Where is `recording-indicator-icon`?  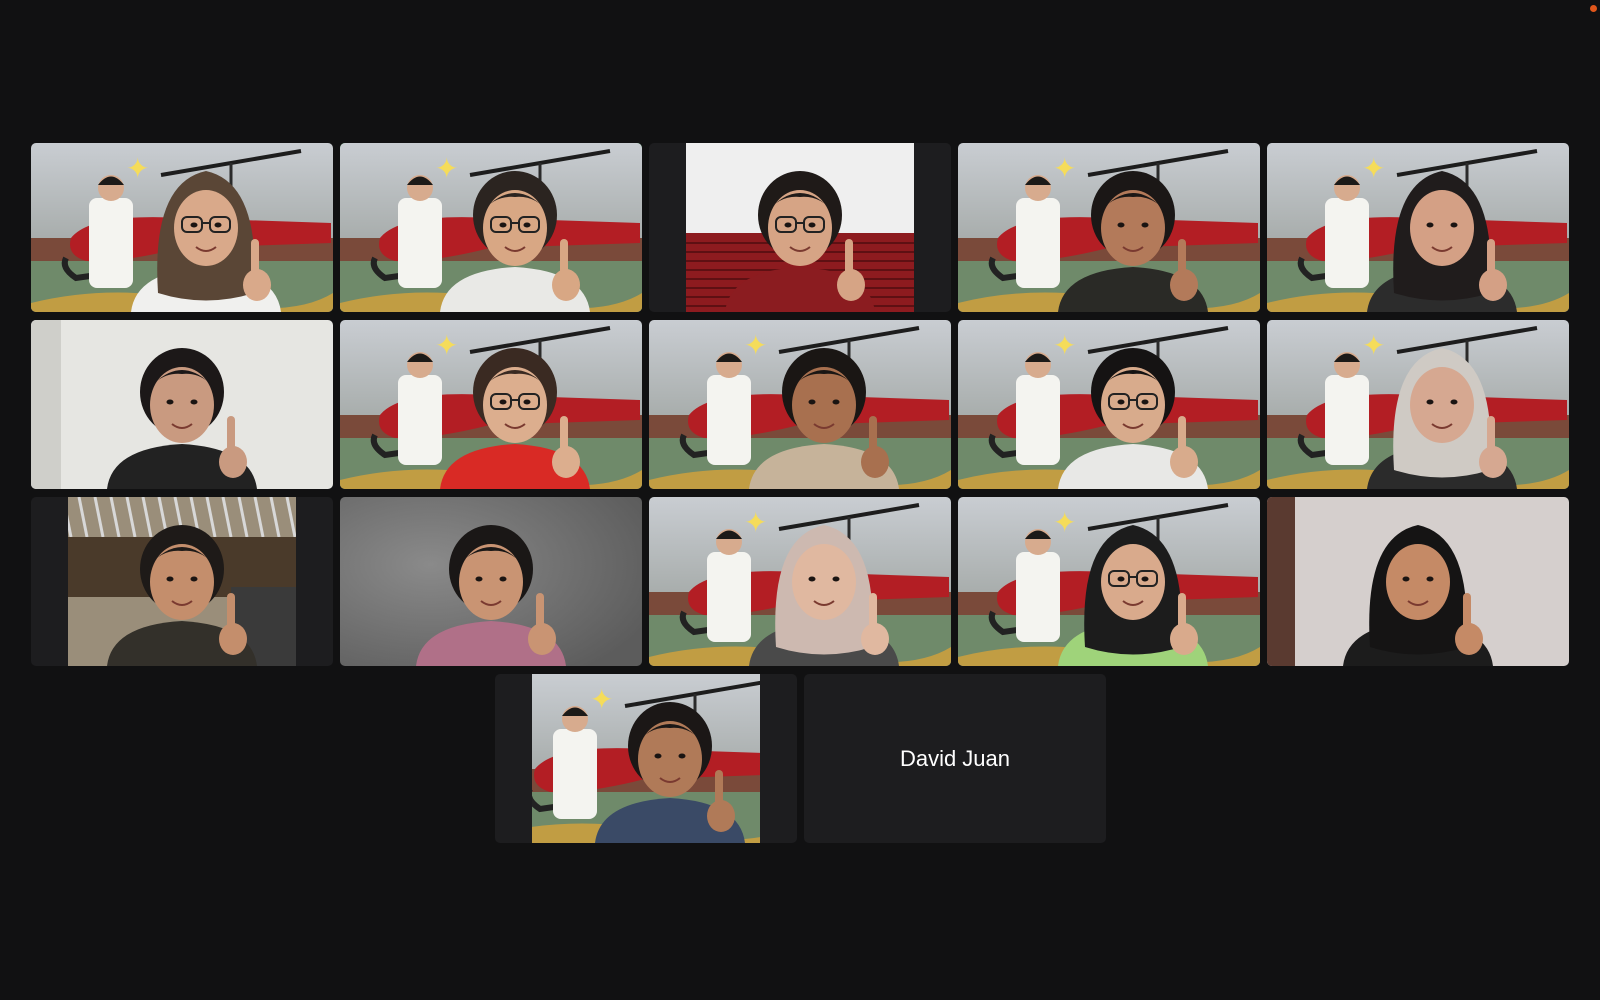 recording-indicator-icon is located at coordinates (1593, 8).